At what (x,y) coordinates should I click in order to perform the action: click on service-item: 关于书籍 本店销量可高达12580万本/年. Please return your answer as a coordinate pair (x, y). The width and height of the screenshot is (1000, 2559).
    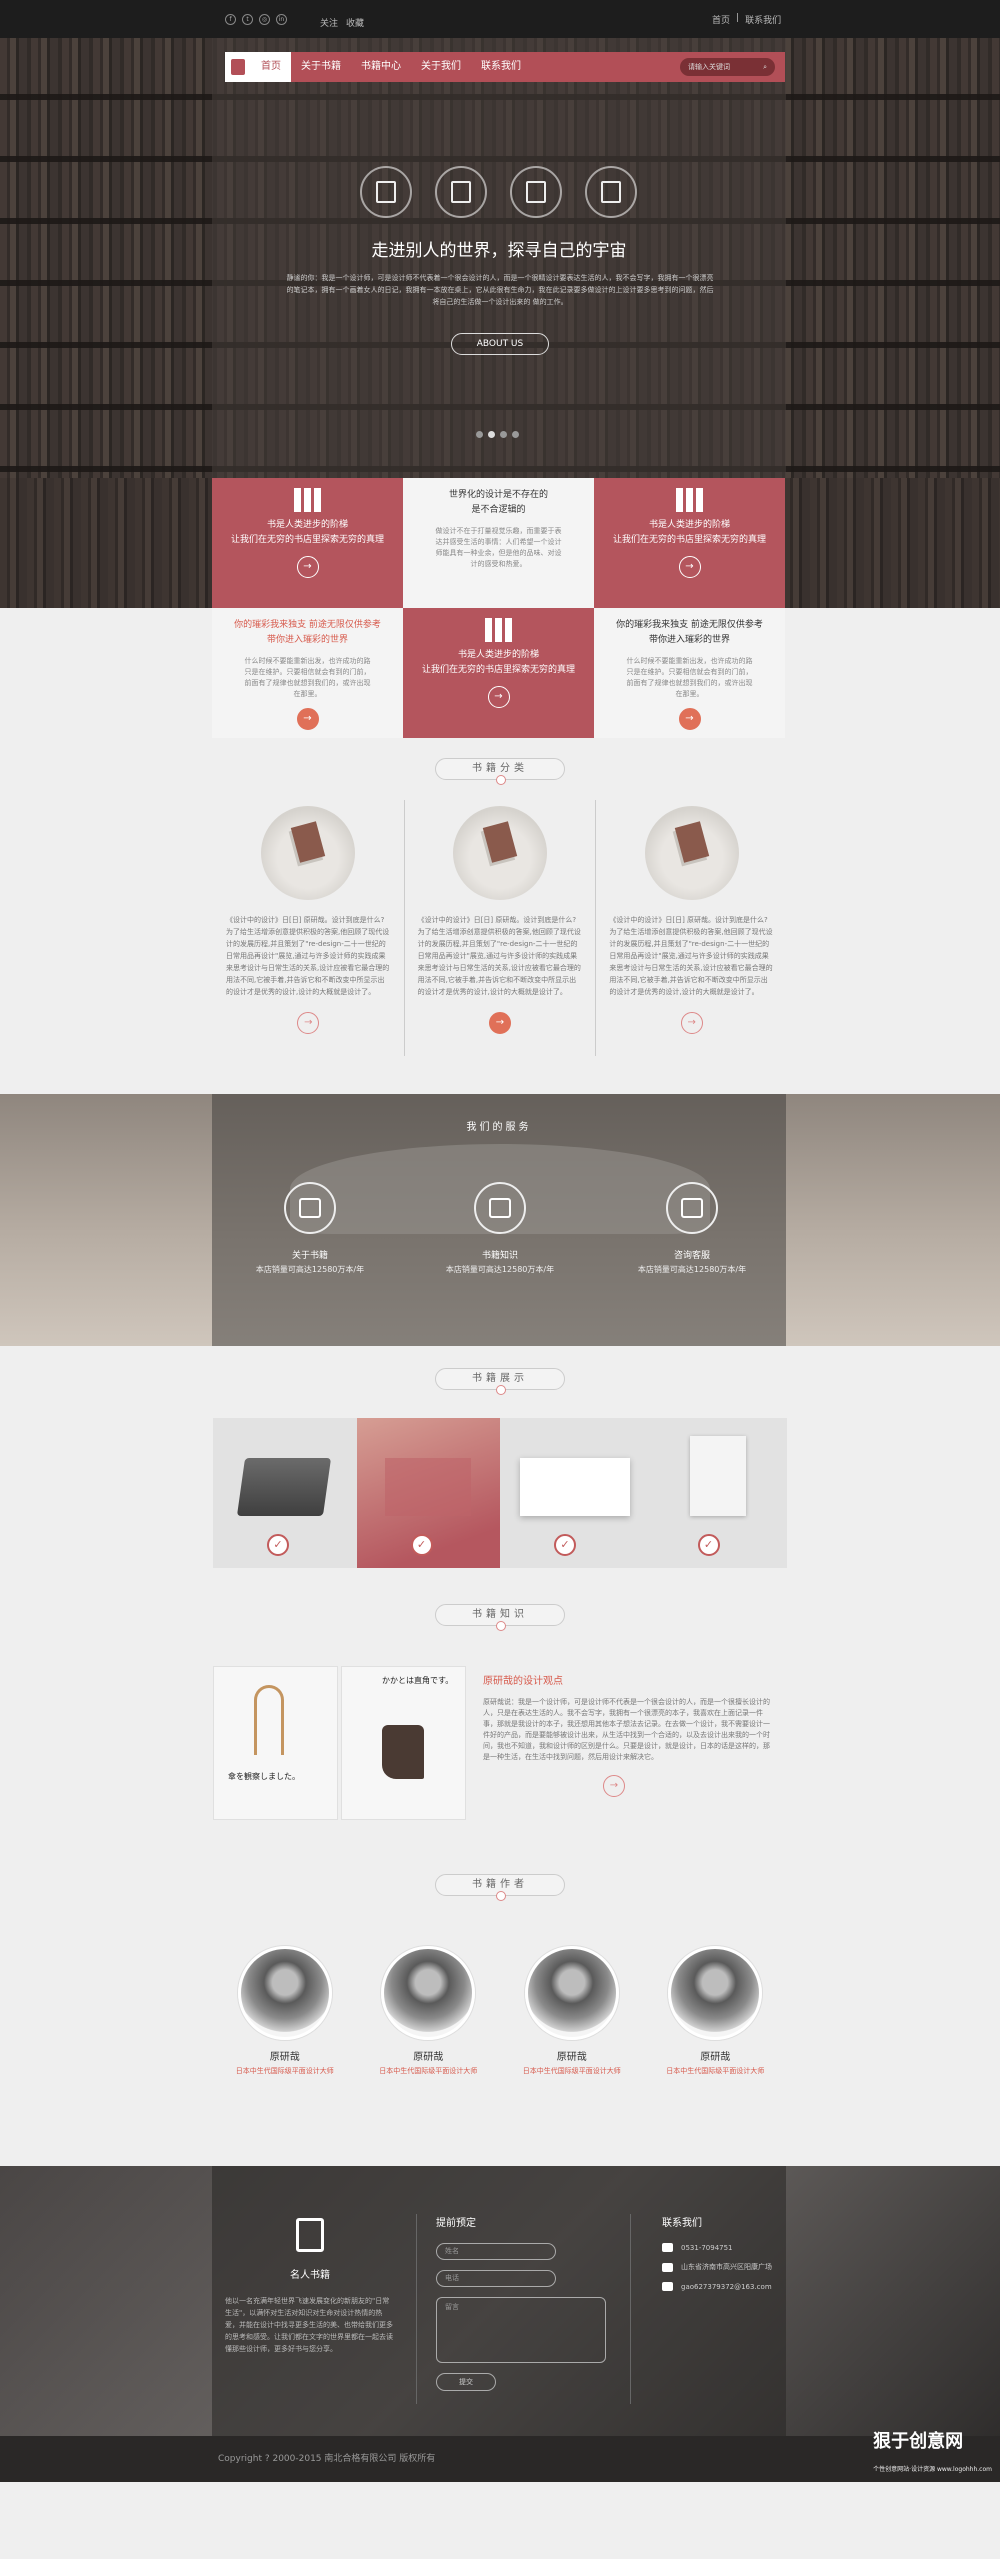
    Looking at the image, I should click on (310, 1228).